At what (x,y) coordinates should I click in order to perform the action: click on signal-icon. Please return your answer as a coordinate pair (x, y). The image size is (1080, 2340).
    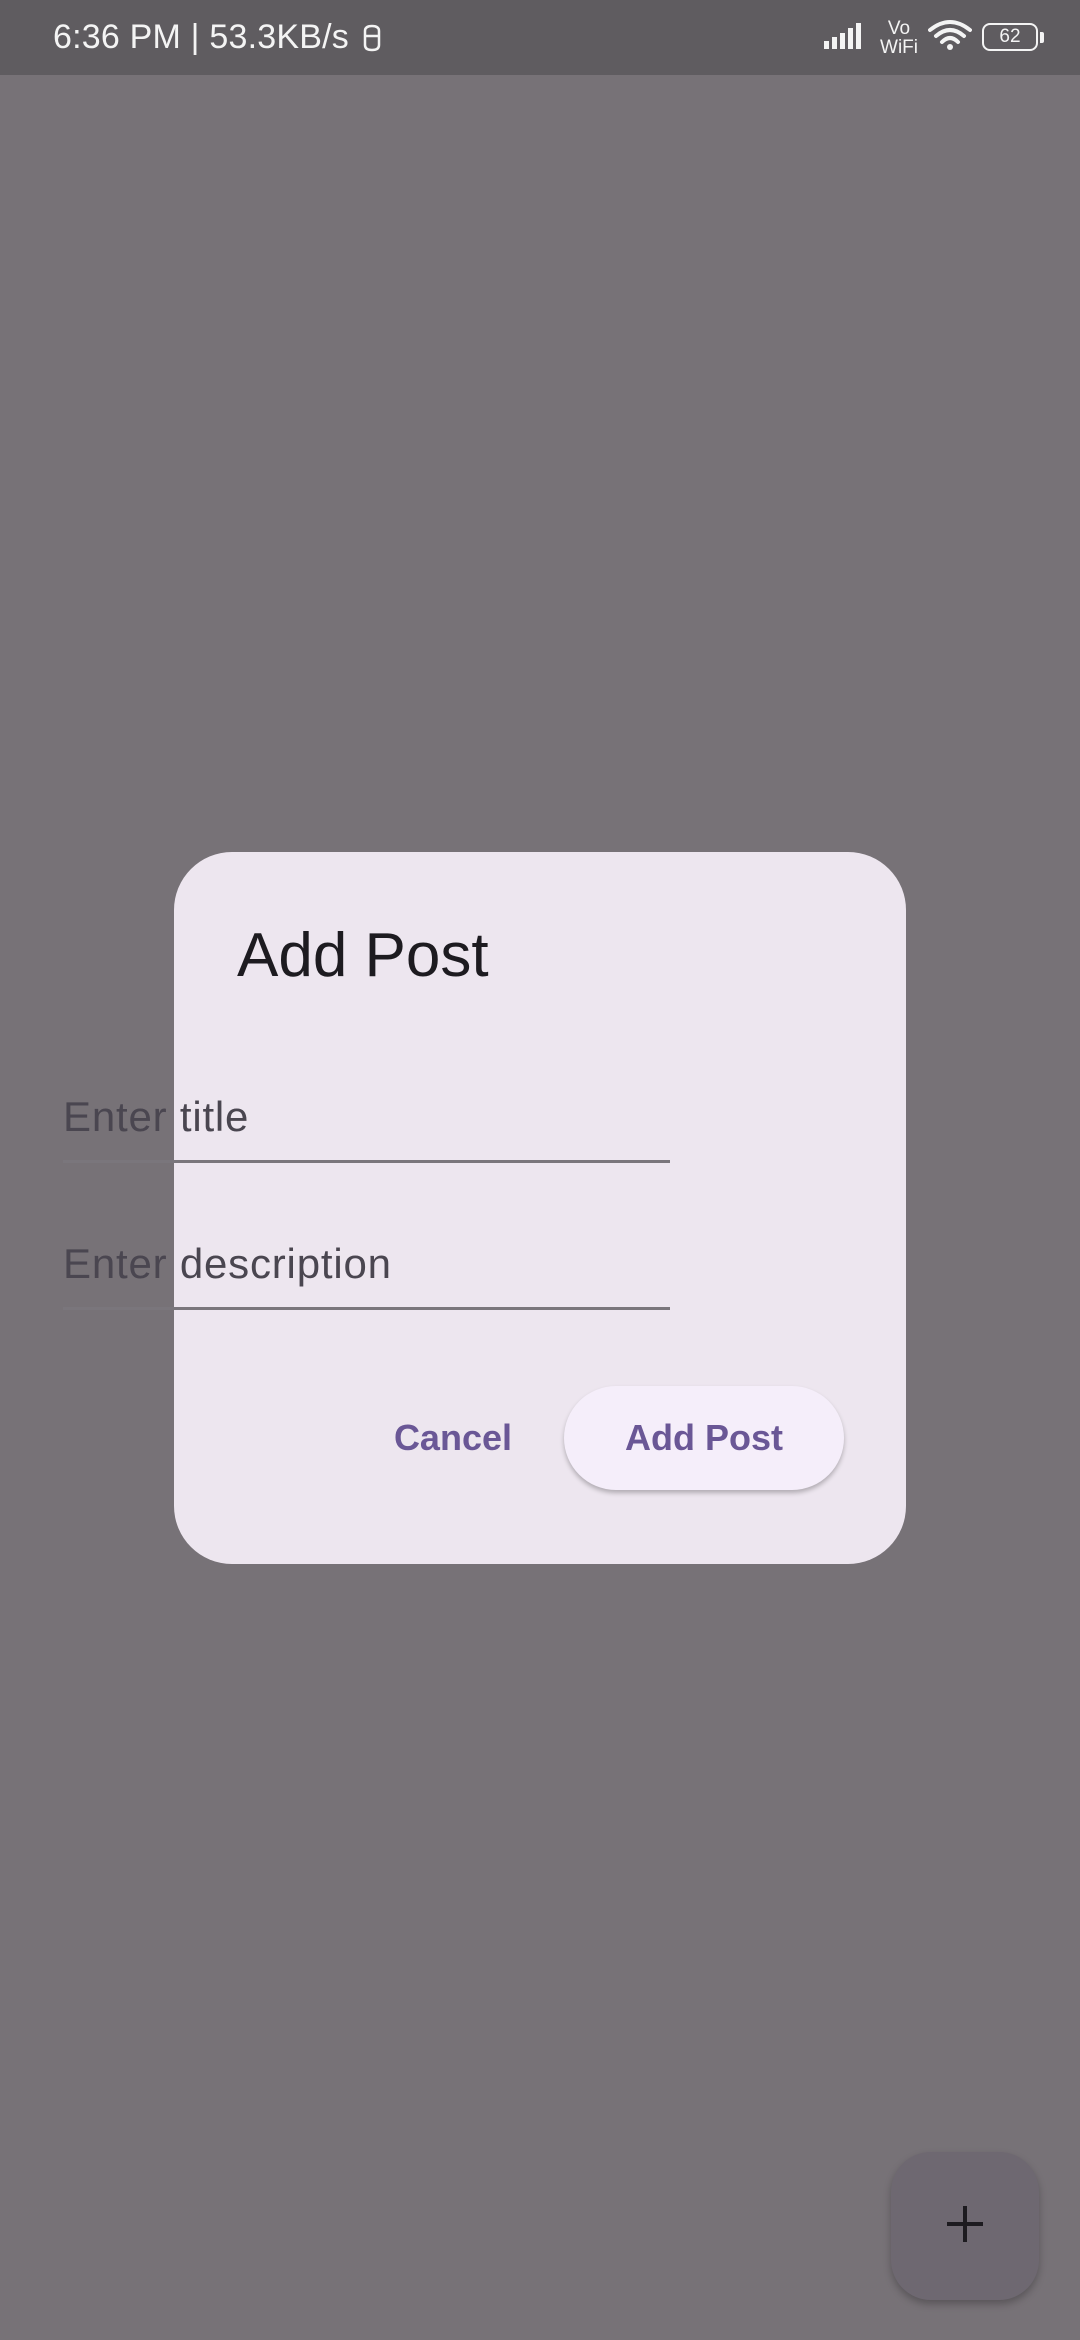
    Looking at the image, I should click on (847, 37).